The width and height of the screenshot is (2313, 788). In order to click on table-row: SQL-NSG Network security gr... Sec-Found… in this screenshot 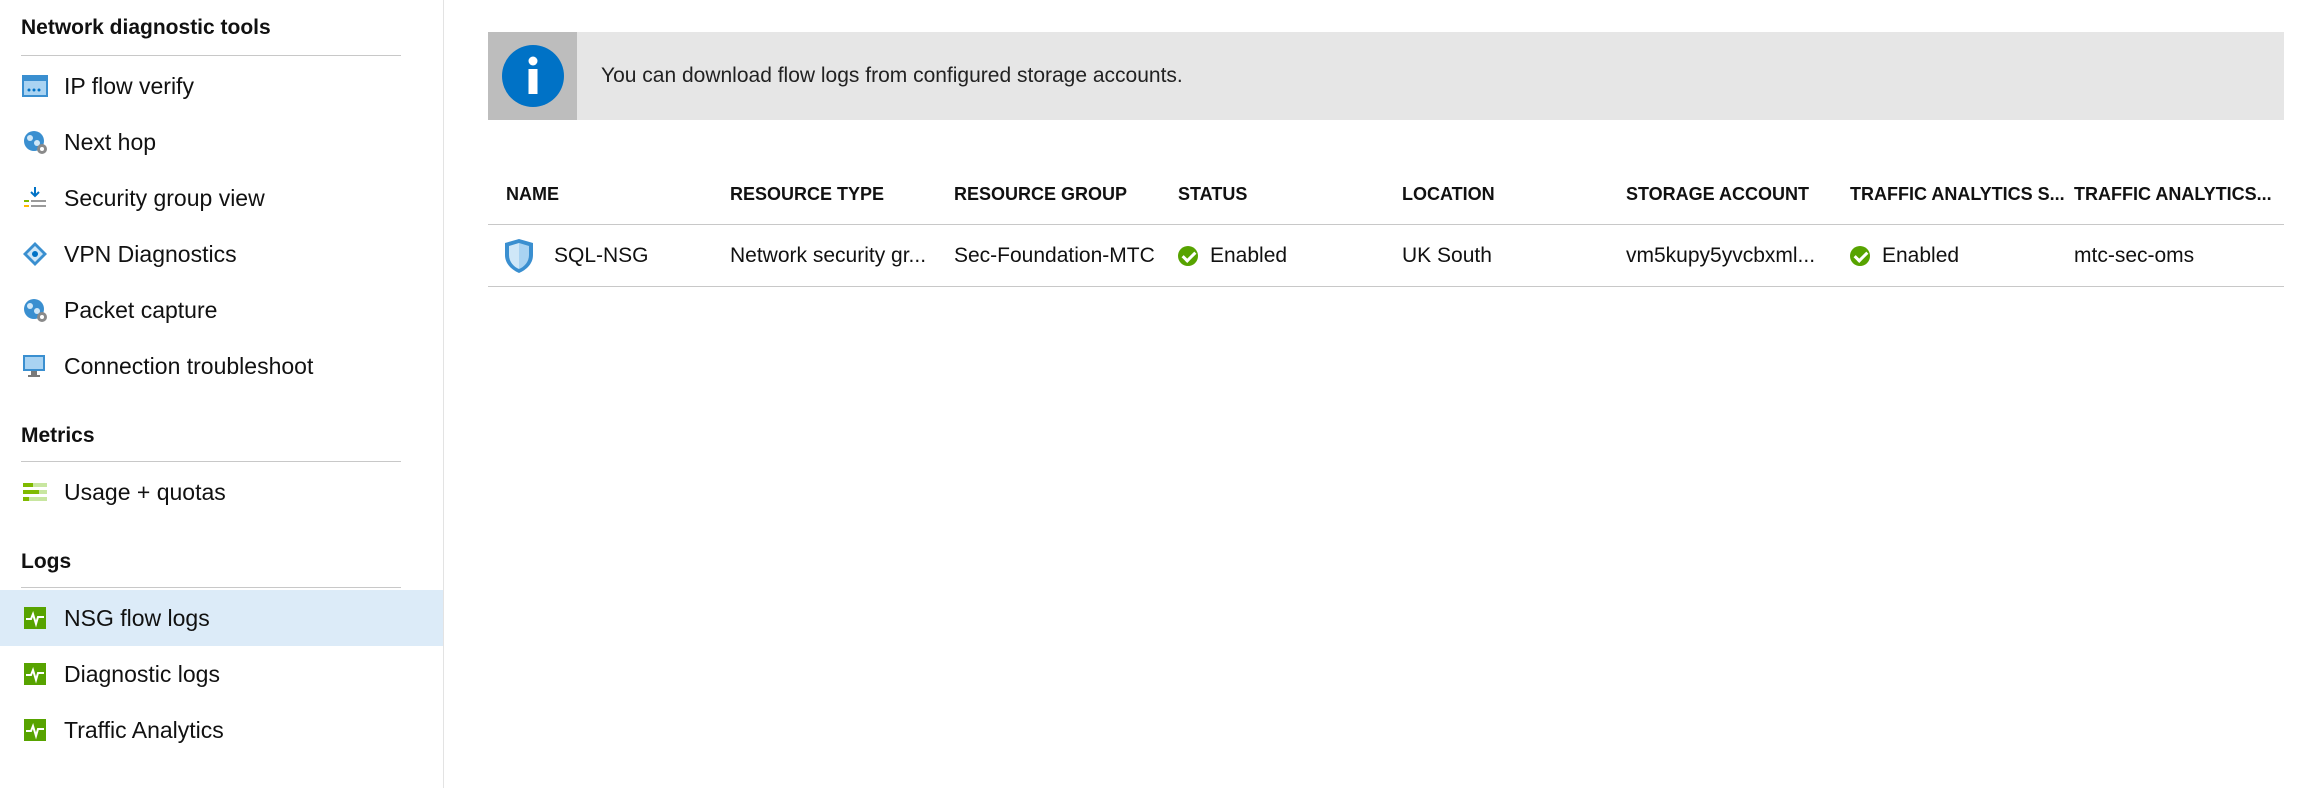, I will do `click(1386, 256)`.